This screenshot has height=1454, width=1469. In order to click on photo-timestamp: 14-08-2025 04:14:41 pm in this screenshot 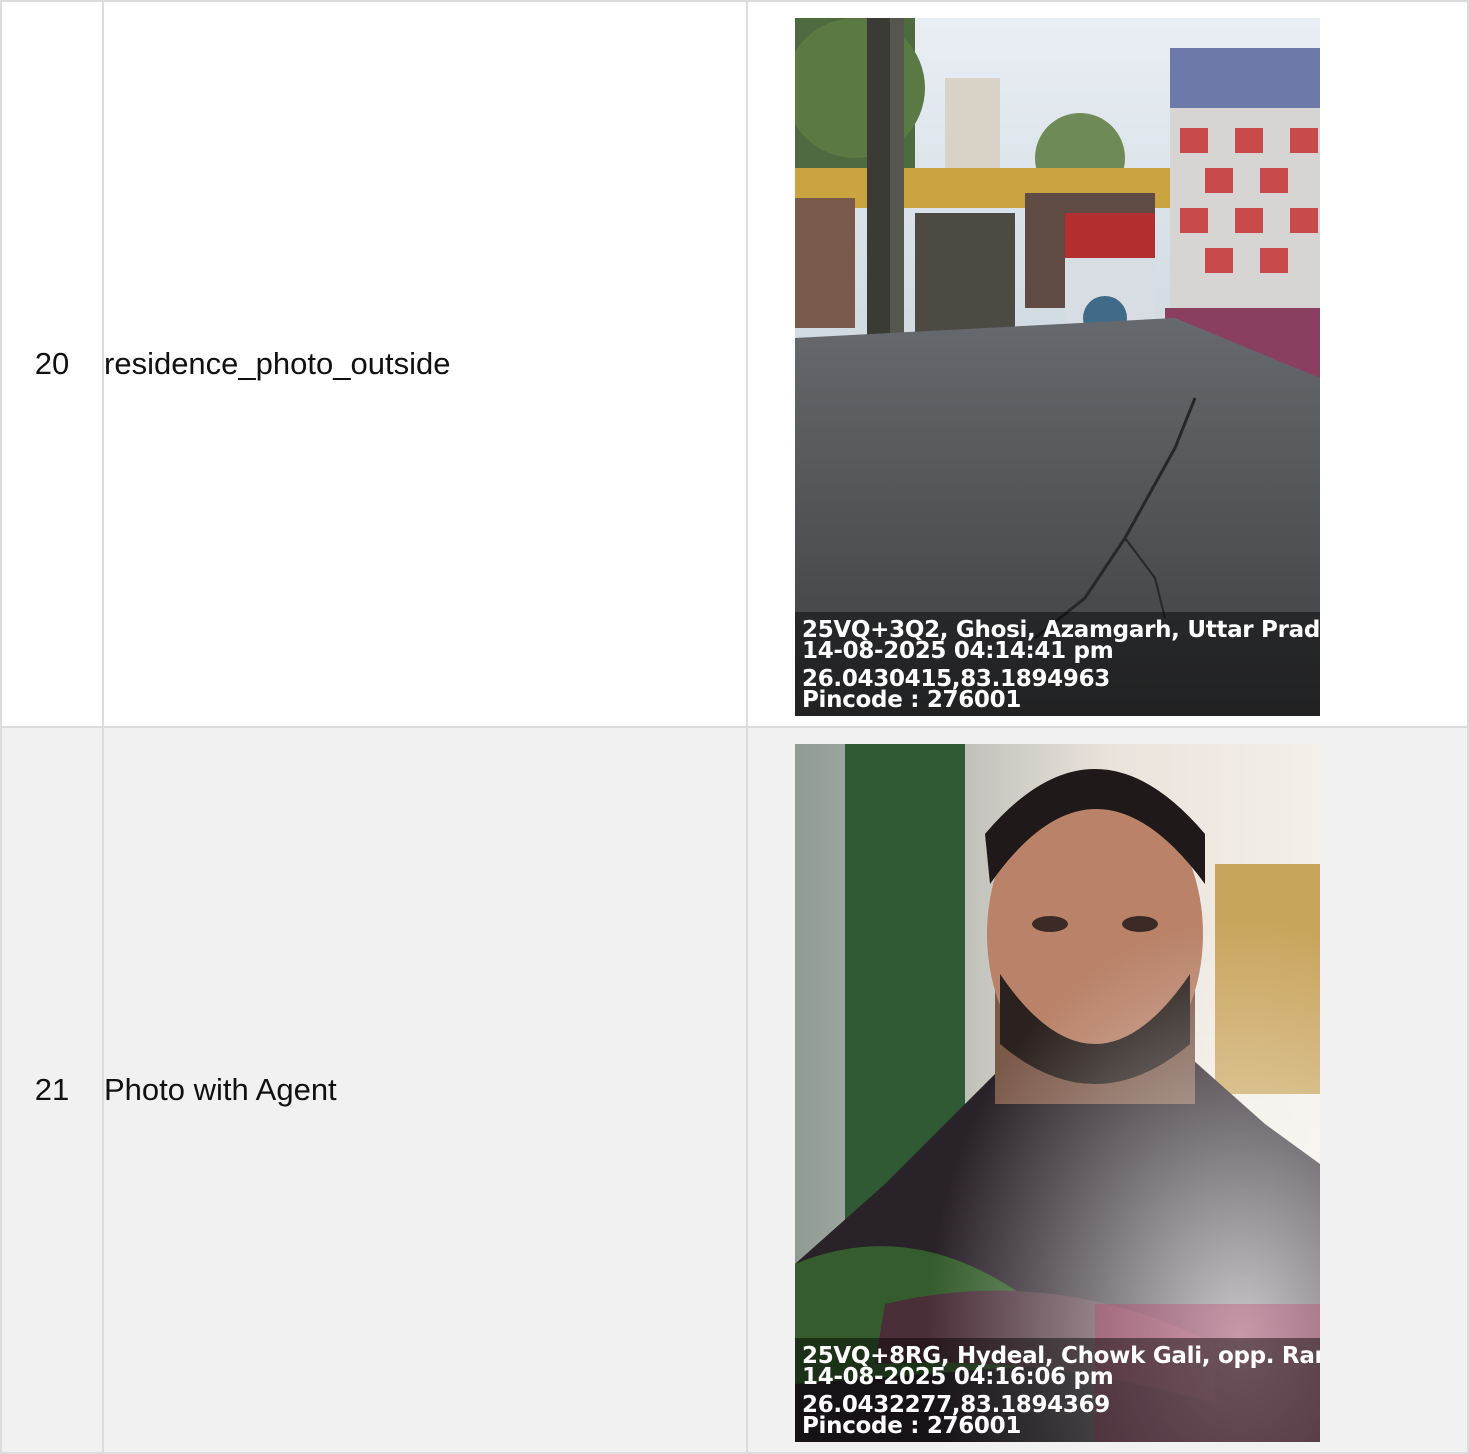, I will do `click(958, 651)`.